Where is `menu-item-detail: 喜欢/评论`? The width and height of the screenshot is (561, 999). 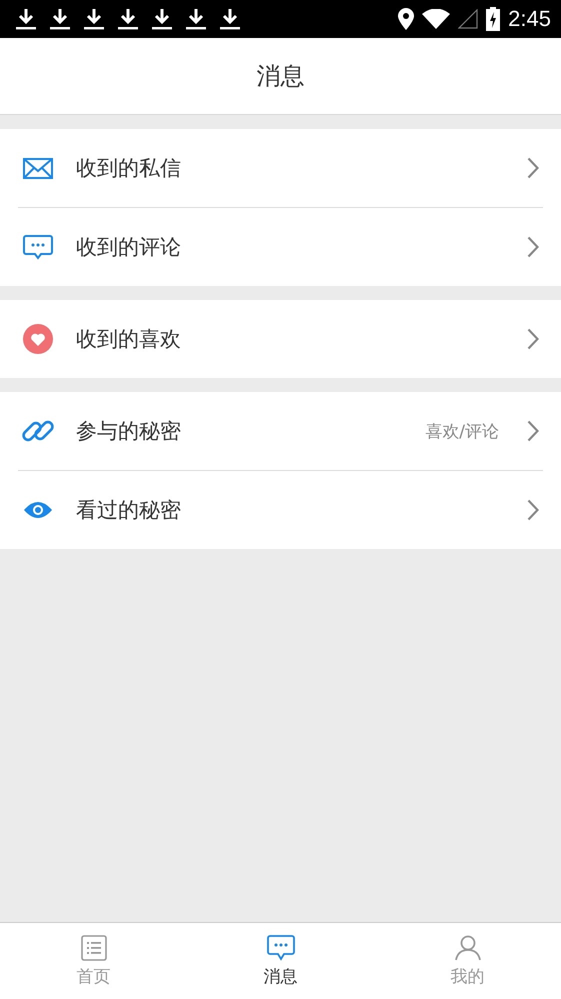
menu-item-detail: 喜欢/评论 is located at coordinates (462, 431).